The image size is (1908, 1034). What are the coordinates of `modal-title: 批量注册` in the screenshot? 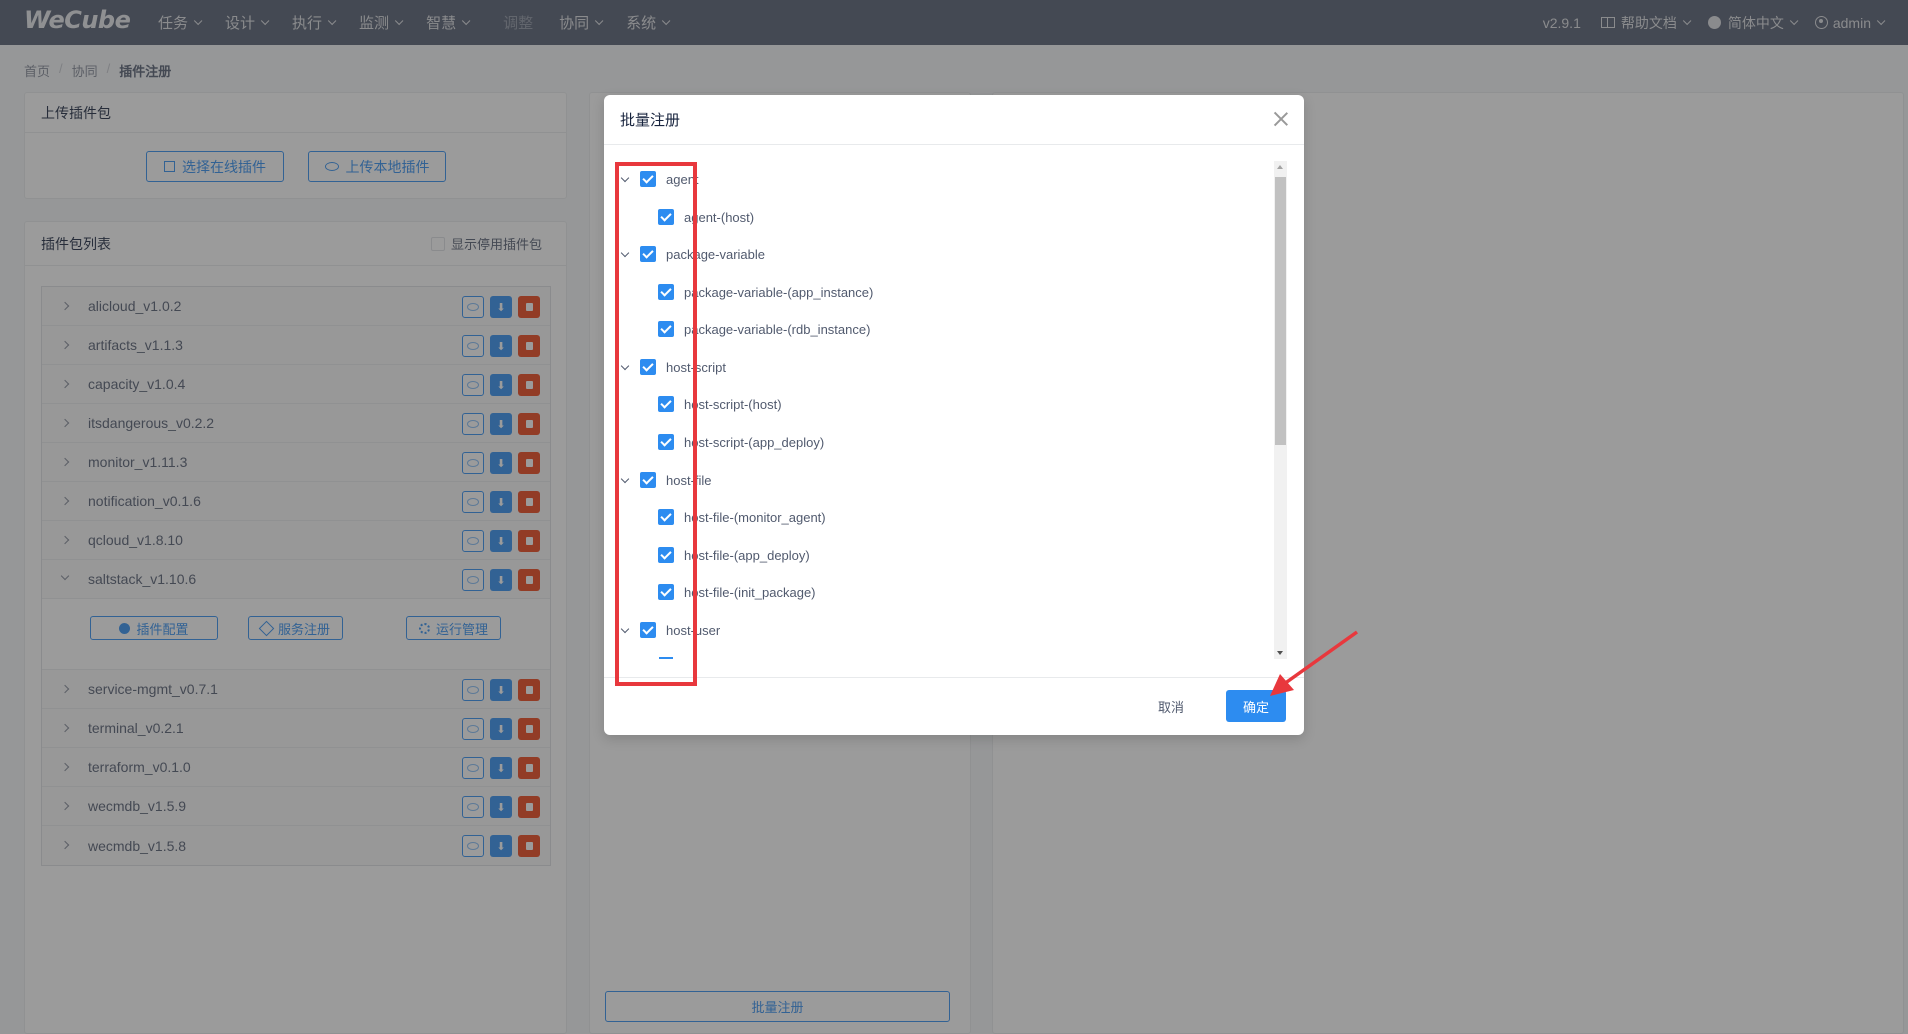 It's located at (954, 120).